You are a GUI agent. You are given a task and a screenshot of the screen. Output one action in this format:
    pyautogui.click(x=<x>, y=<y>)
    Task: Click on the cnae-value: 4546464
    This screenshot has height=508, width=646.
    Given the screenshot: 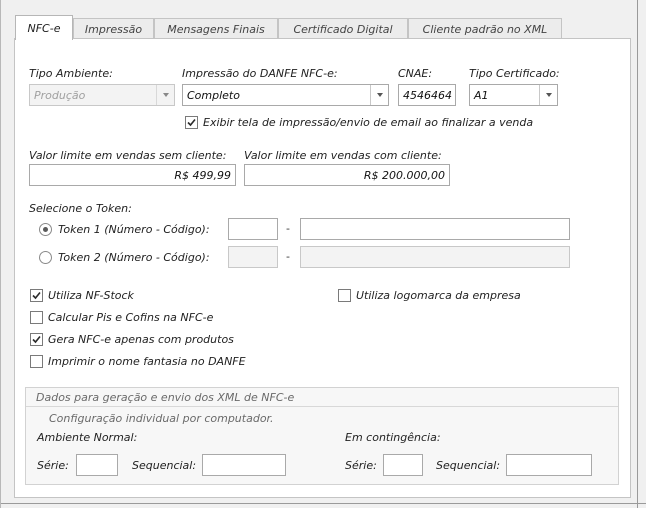 What is the action you would take?
    pyautogui.click(x=427, y=95)
    